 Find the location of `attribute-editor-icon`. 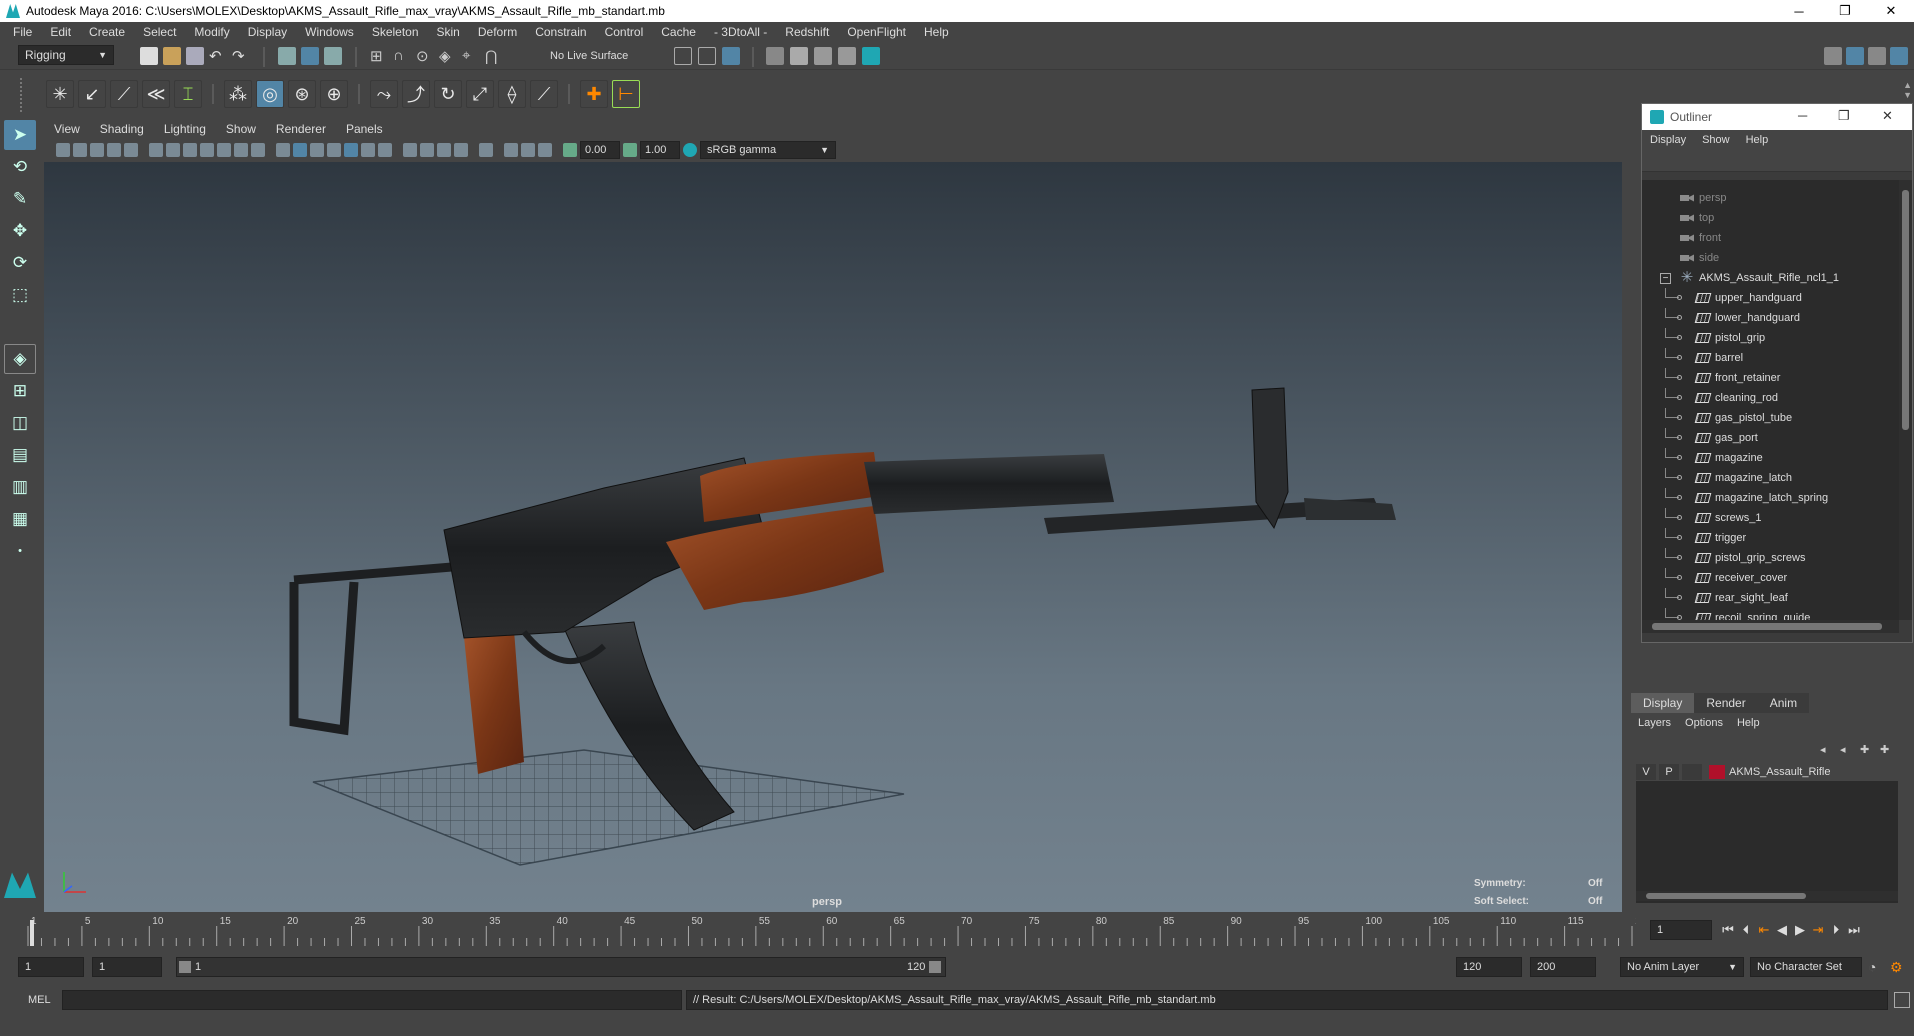

attribute-editor-icon is located at coordinates (1855, 56).